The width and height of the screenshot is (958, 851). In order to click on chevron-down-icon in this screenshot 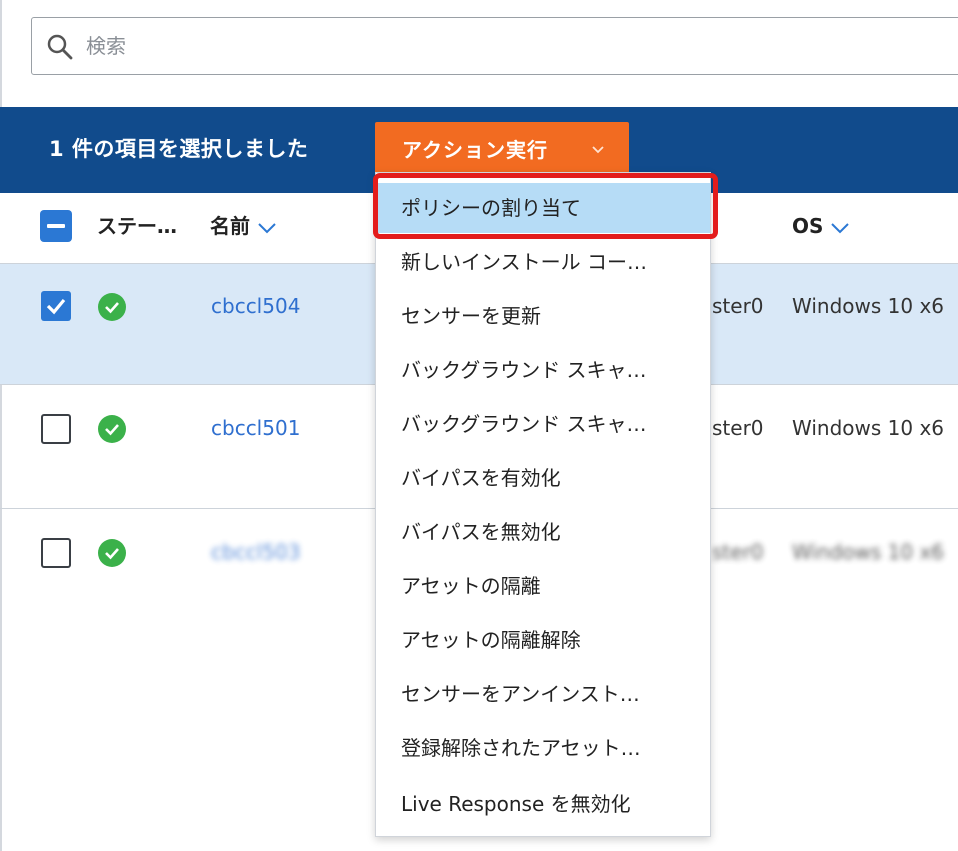, I will do `click(598, 150)`.